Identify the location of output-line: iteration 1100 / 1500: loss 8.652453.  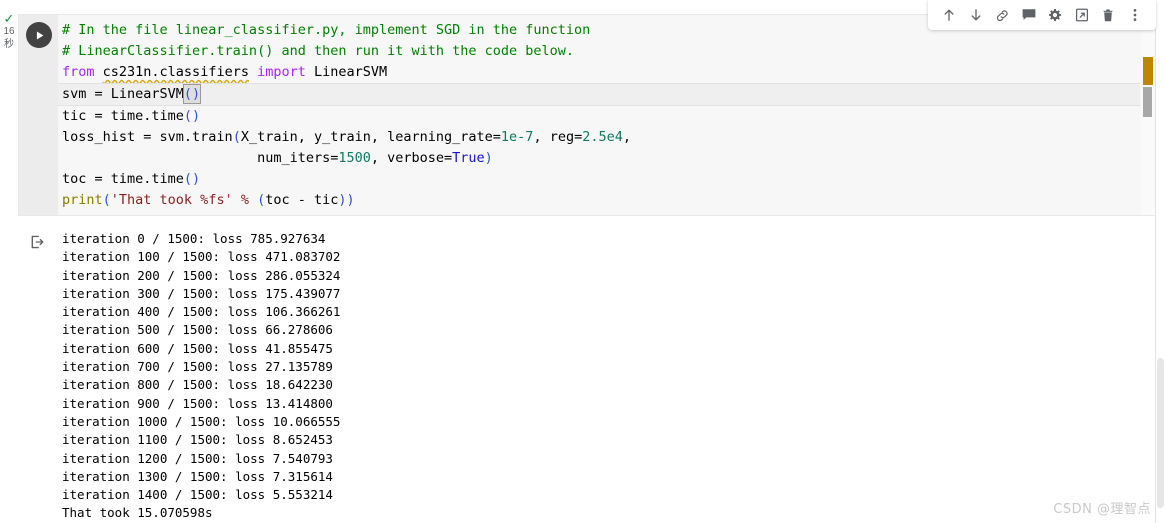
(197, 440).